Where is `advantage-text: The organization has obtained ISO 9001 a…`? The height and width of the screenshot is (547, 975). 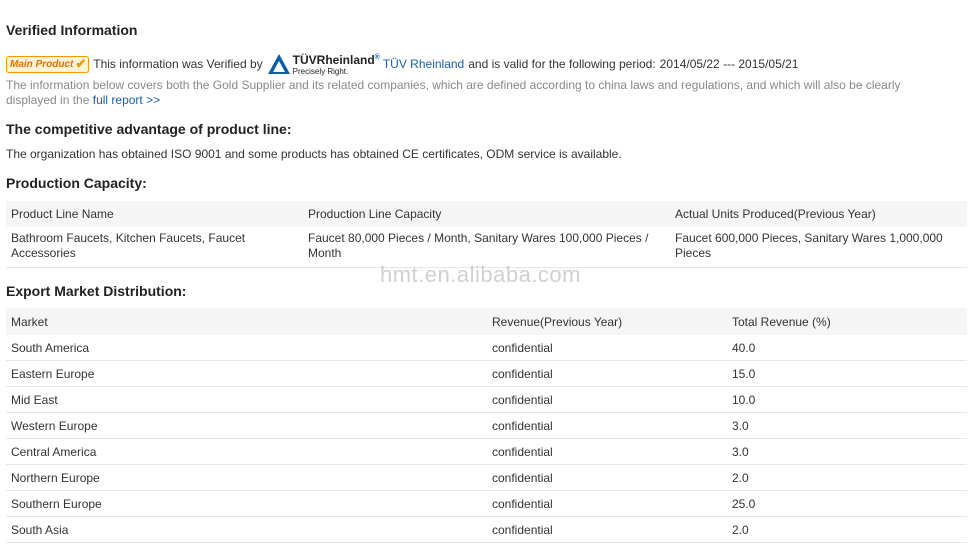 advantage-text: The organization has obtained ISO 9001 a… is located at coordinates (314, 154).